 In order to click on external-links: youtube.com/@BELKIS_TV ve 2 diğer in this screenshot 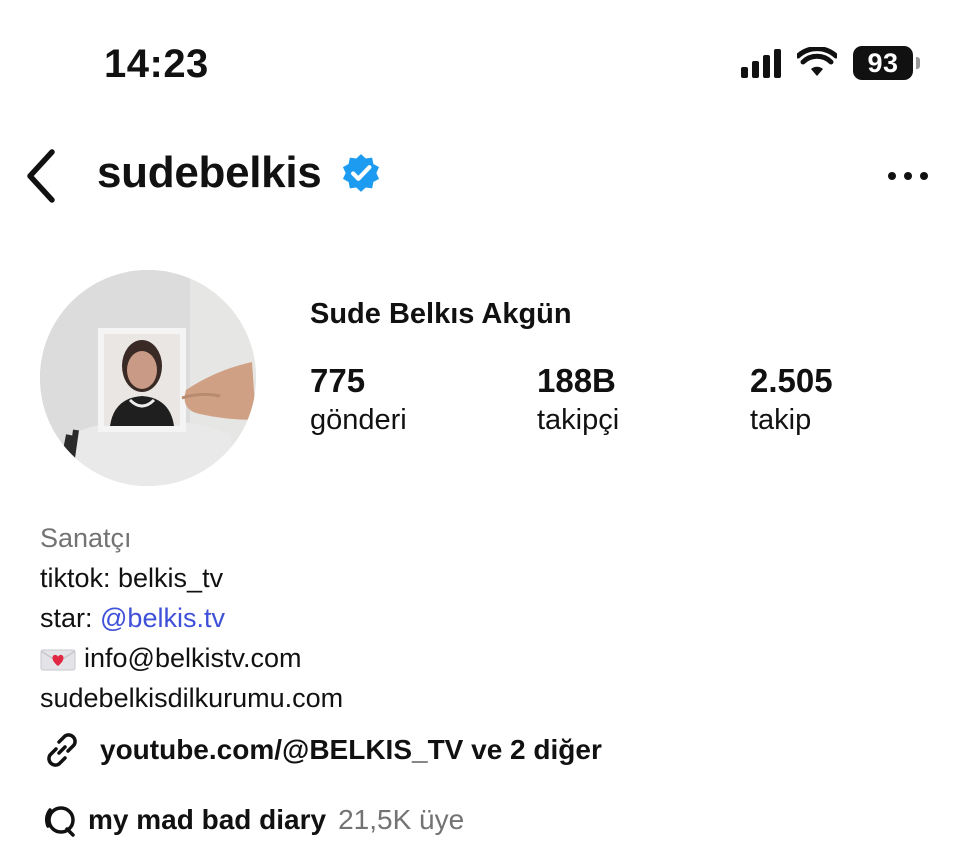, I will do `click(321, 750)`.